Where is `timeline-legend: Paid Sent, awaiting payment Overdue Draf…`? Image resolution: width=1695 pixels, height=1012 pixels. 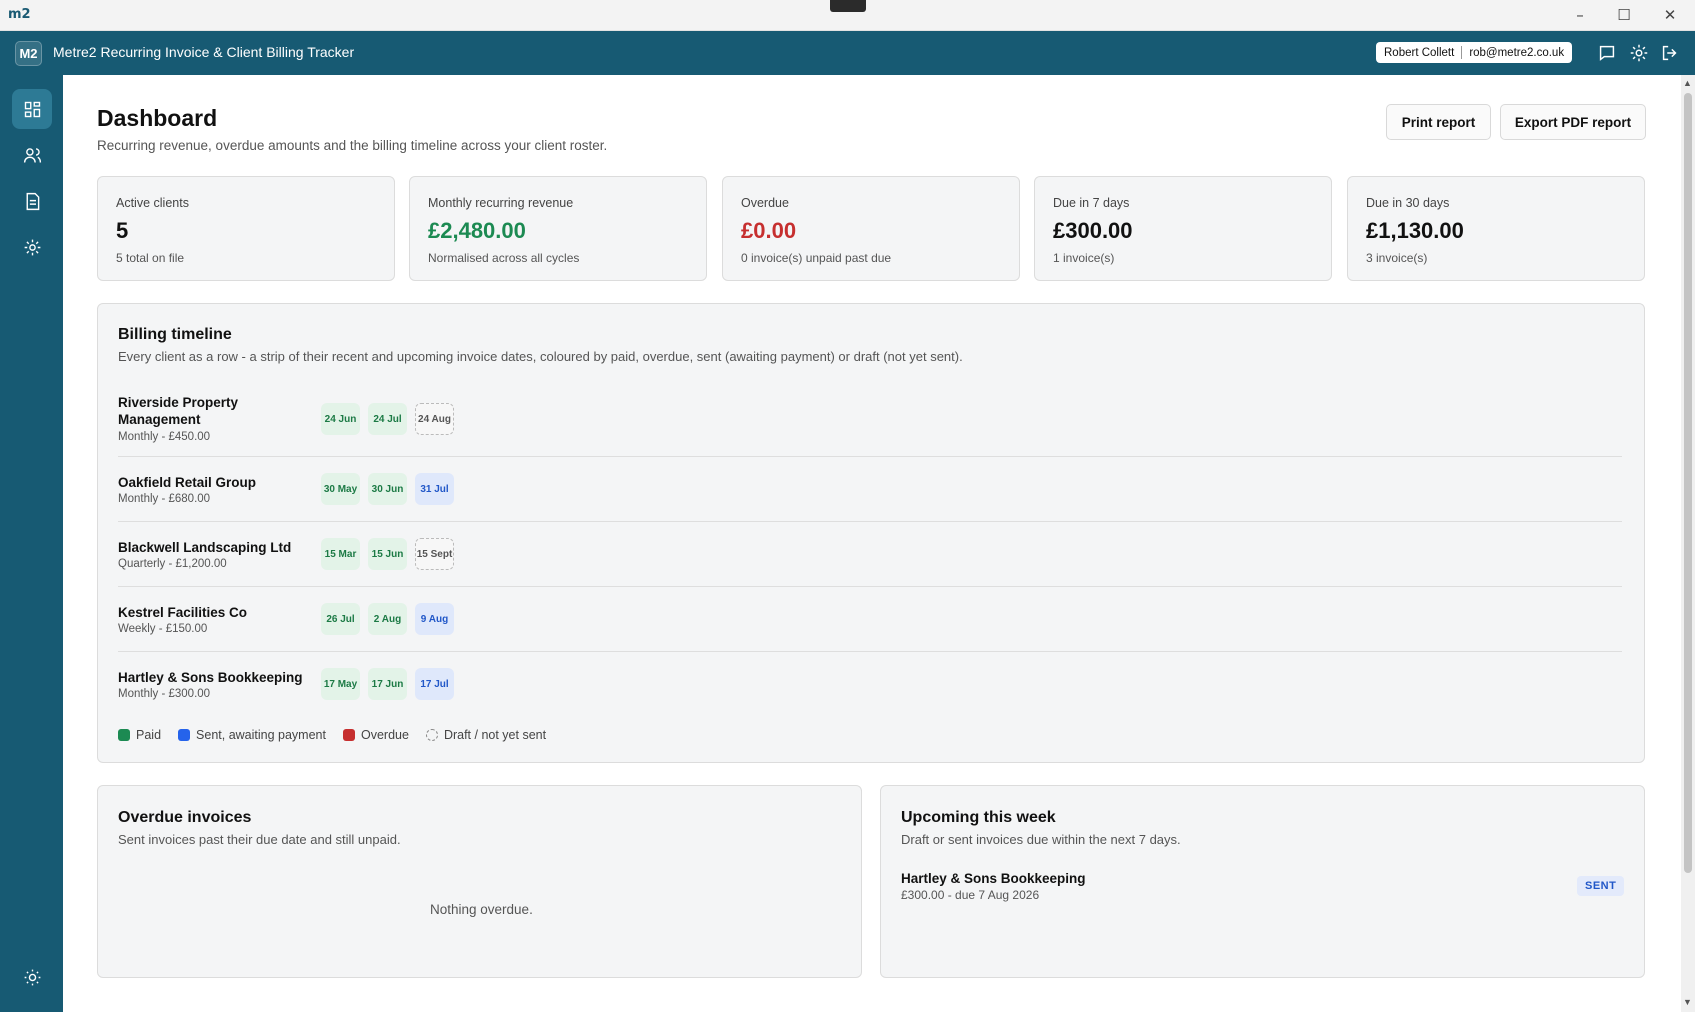 timeline-legend: Paid Sent, awaiting payment Overdue Draf… is located at coordinates (340, 735).